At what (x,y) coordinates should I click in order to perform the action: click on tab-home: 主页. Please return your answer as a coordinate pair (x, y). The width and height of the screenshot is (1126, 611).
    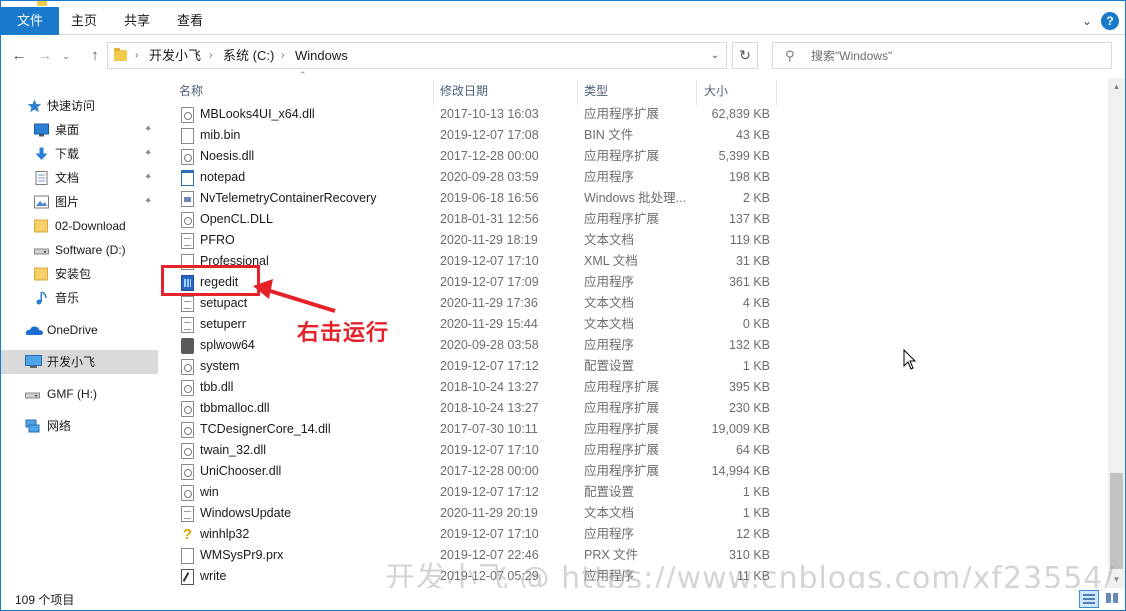
    Looking at the image, I should click on (84, 21).